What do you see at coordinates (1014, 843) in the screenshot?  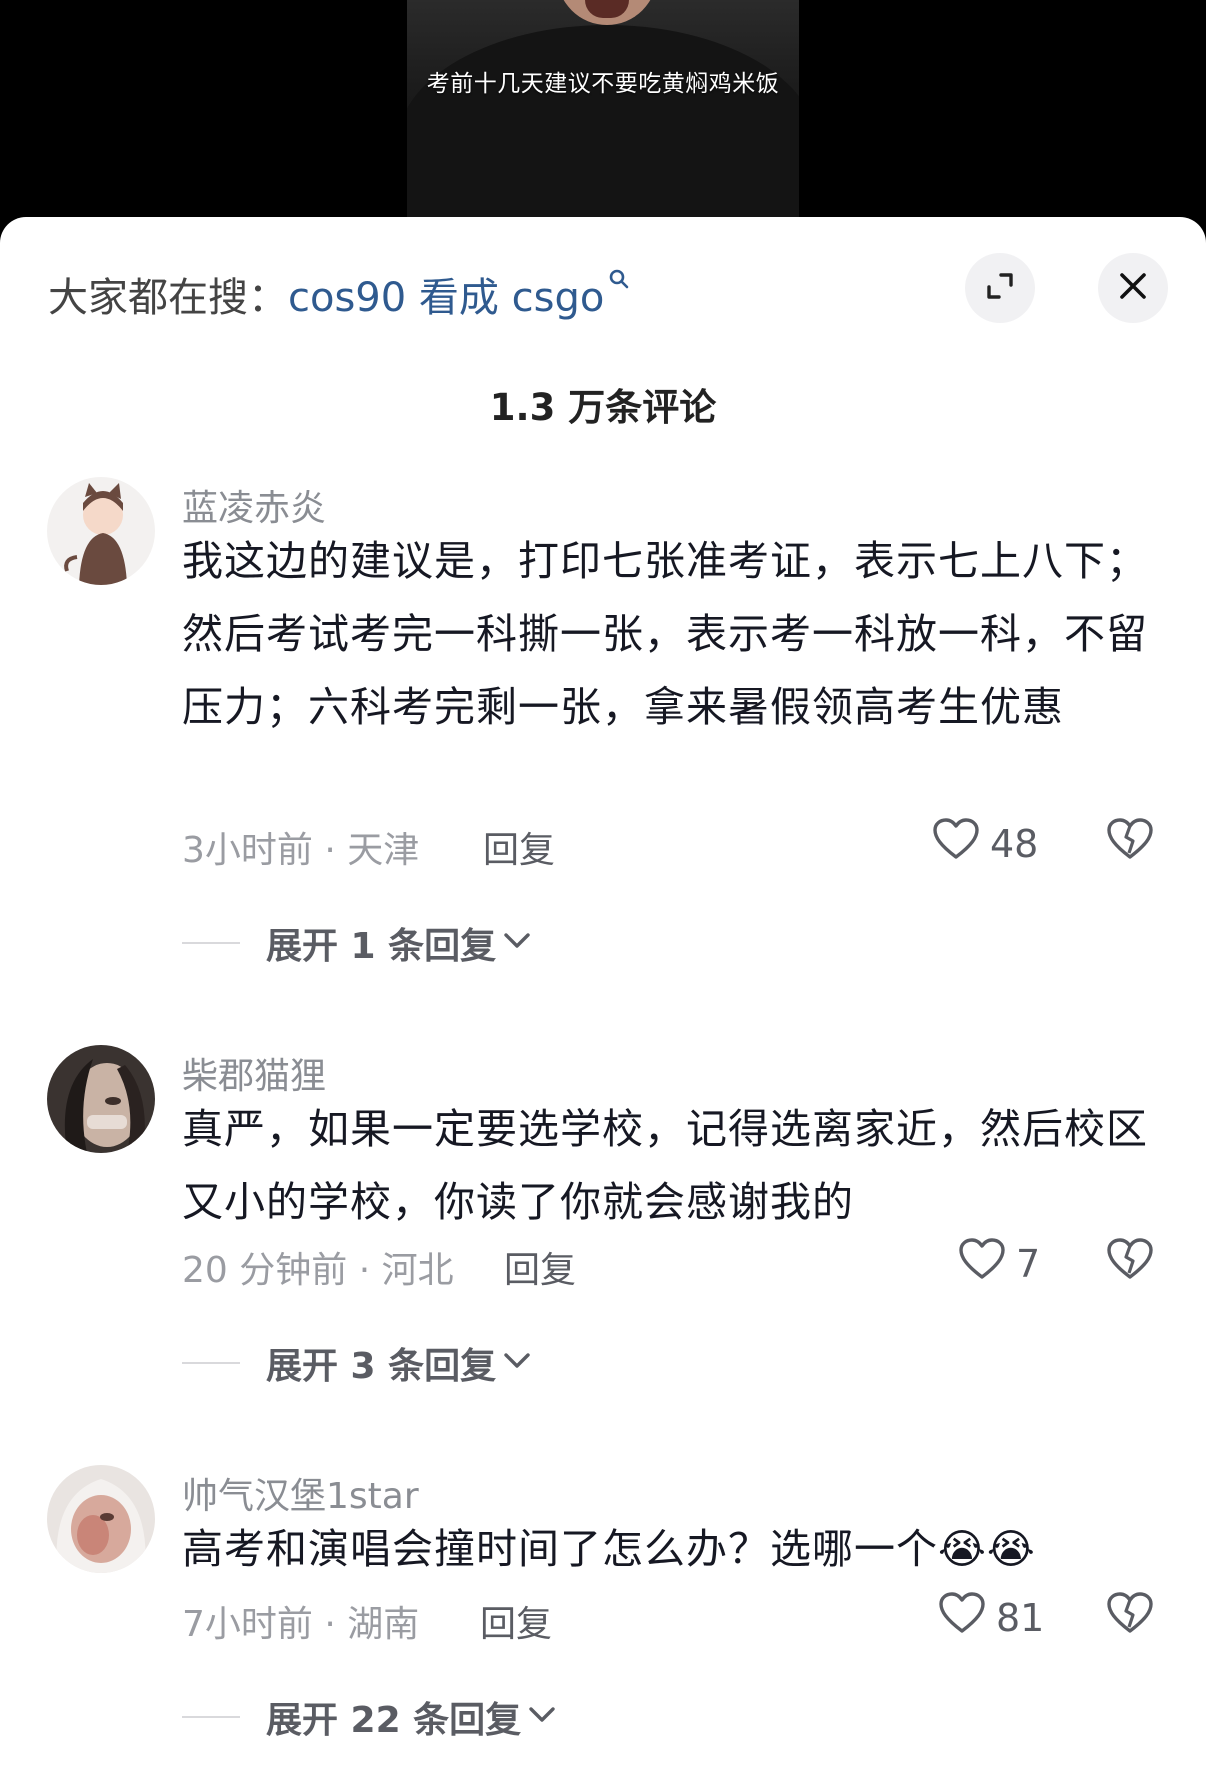 I see `like-count: 48` at bounding box center [1014, 843].